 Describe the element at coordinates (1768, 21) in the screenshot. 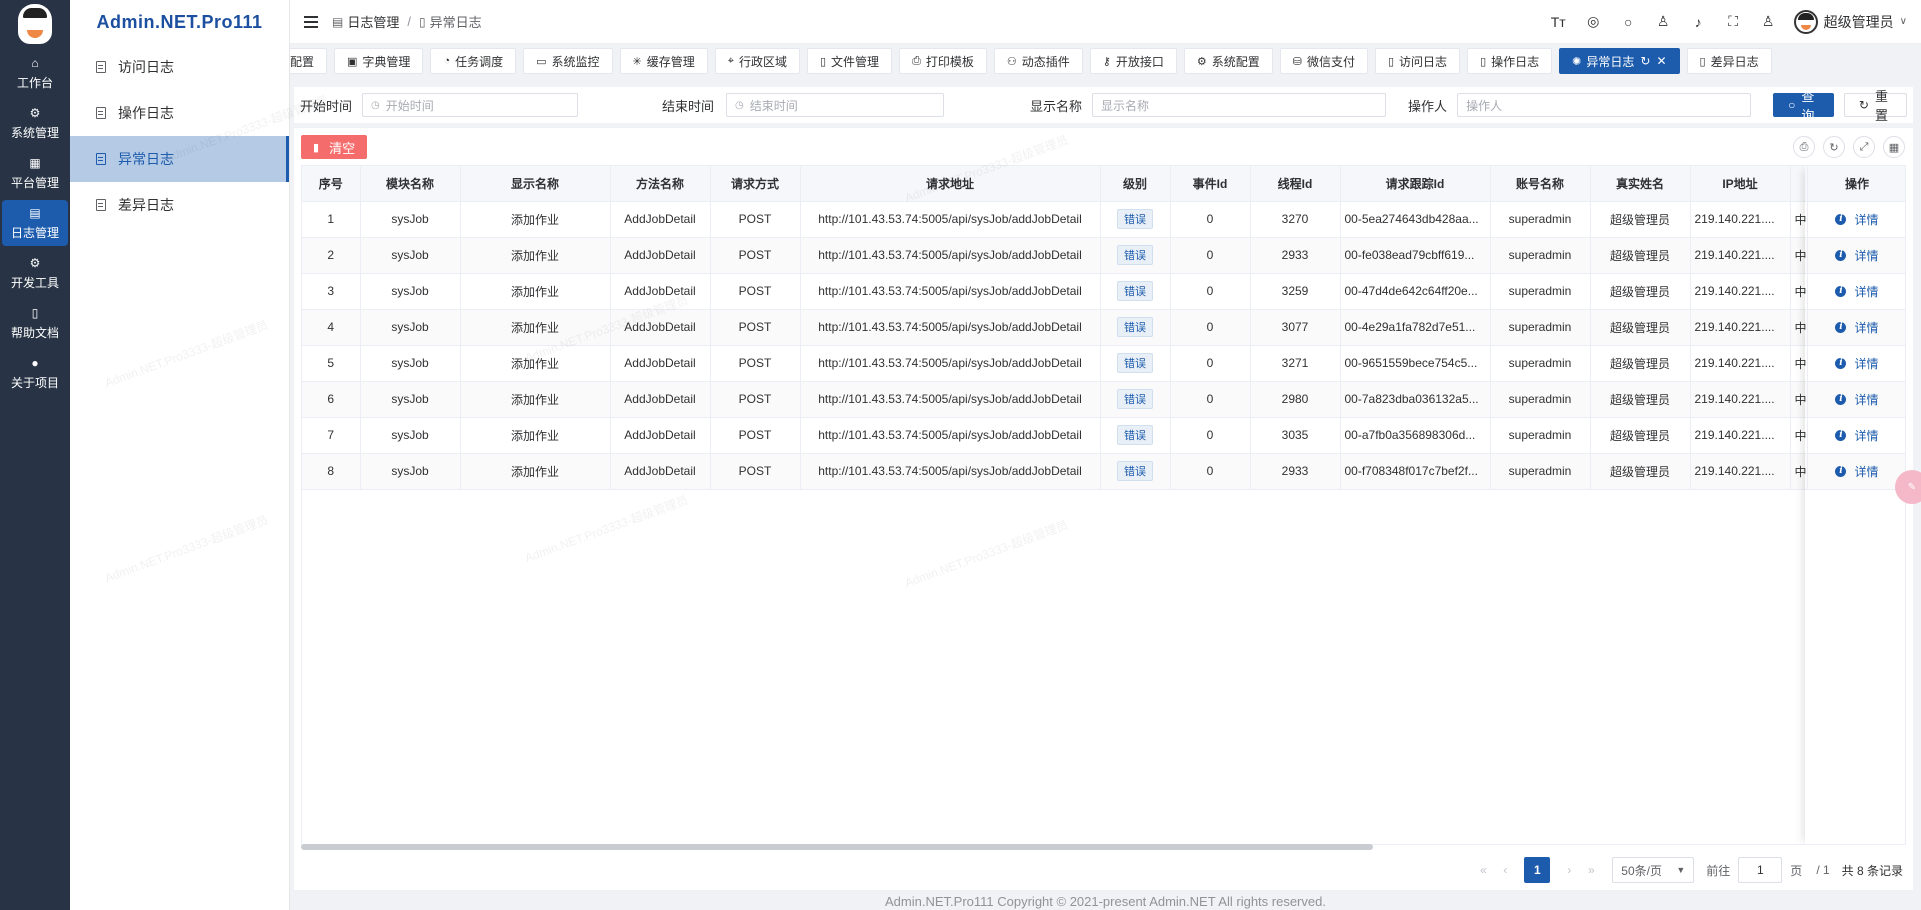

I see `user-icon: ♙` at that location.